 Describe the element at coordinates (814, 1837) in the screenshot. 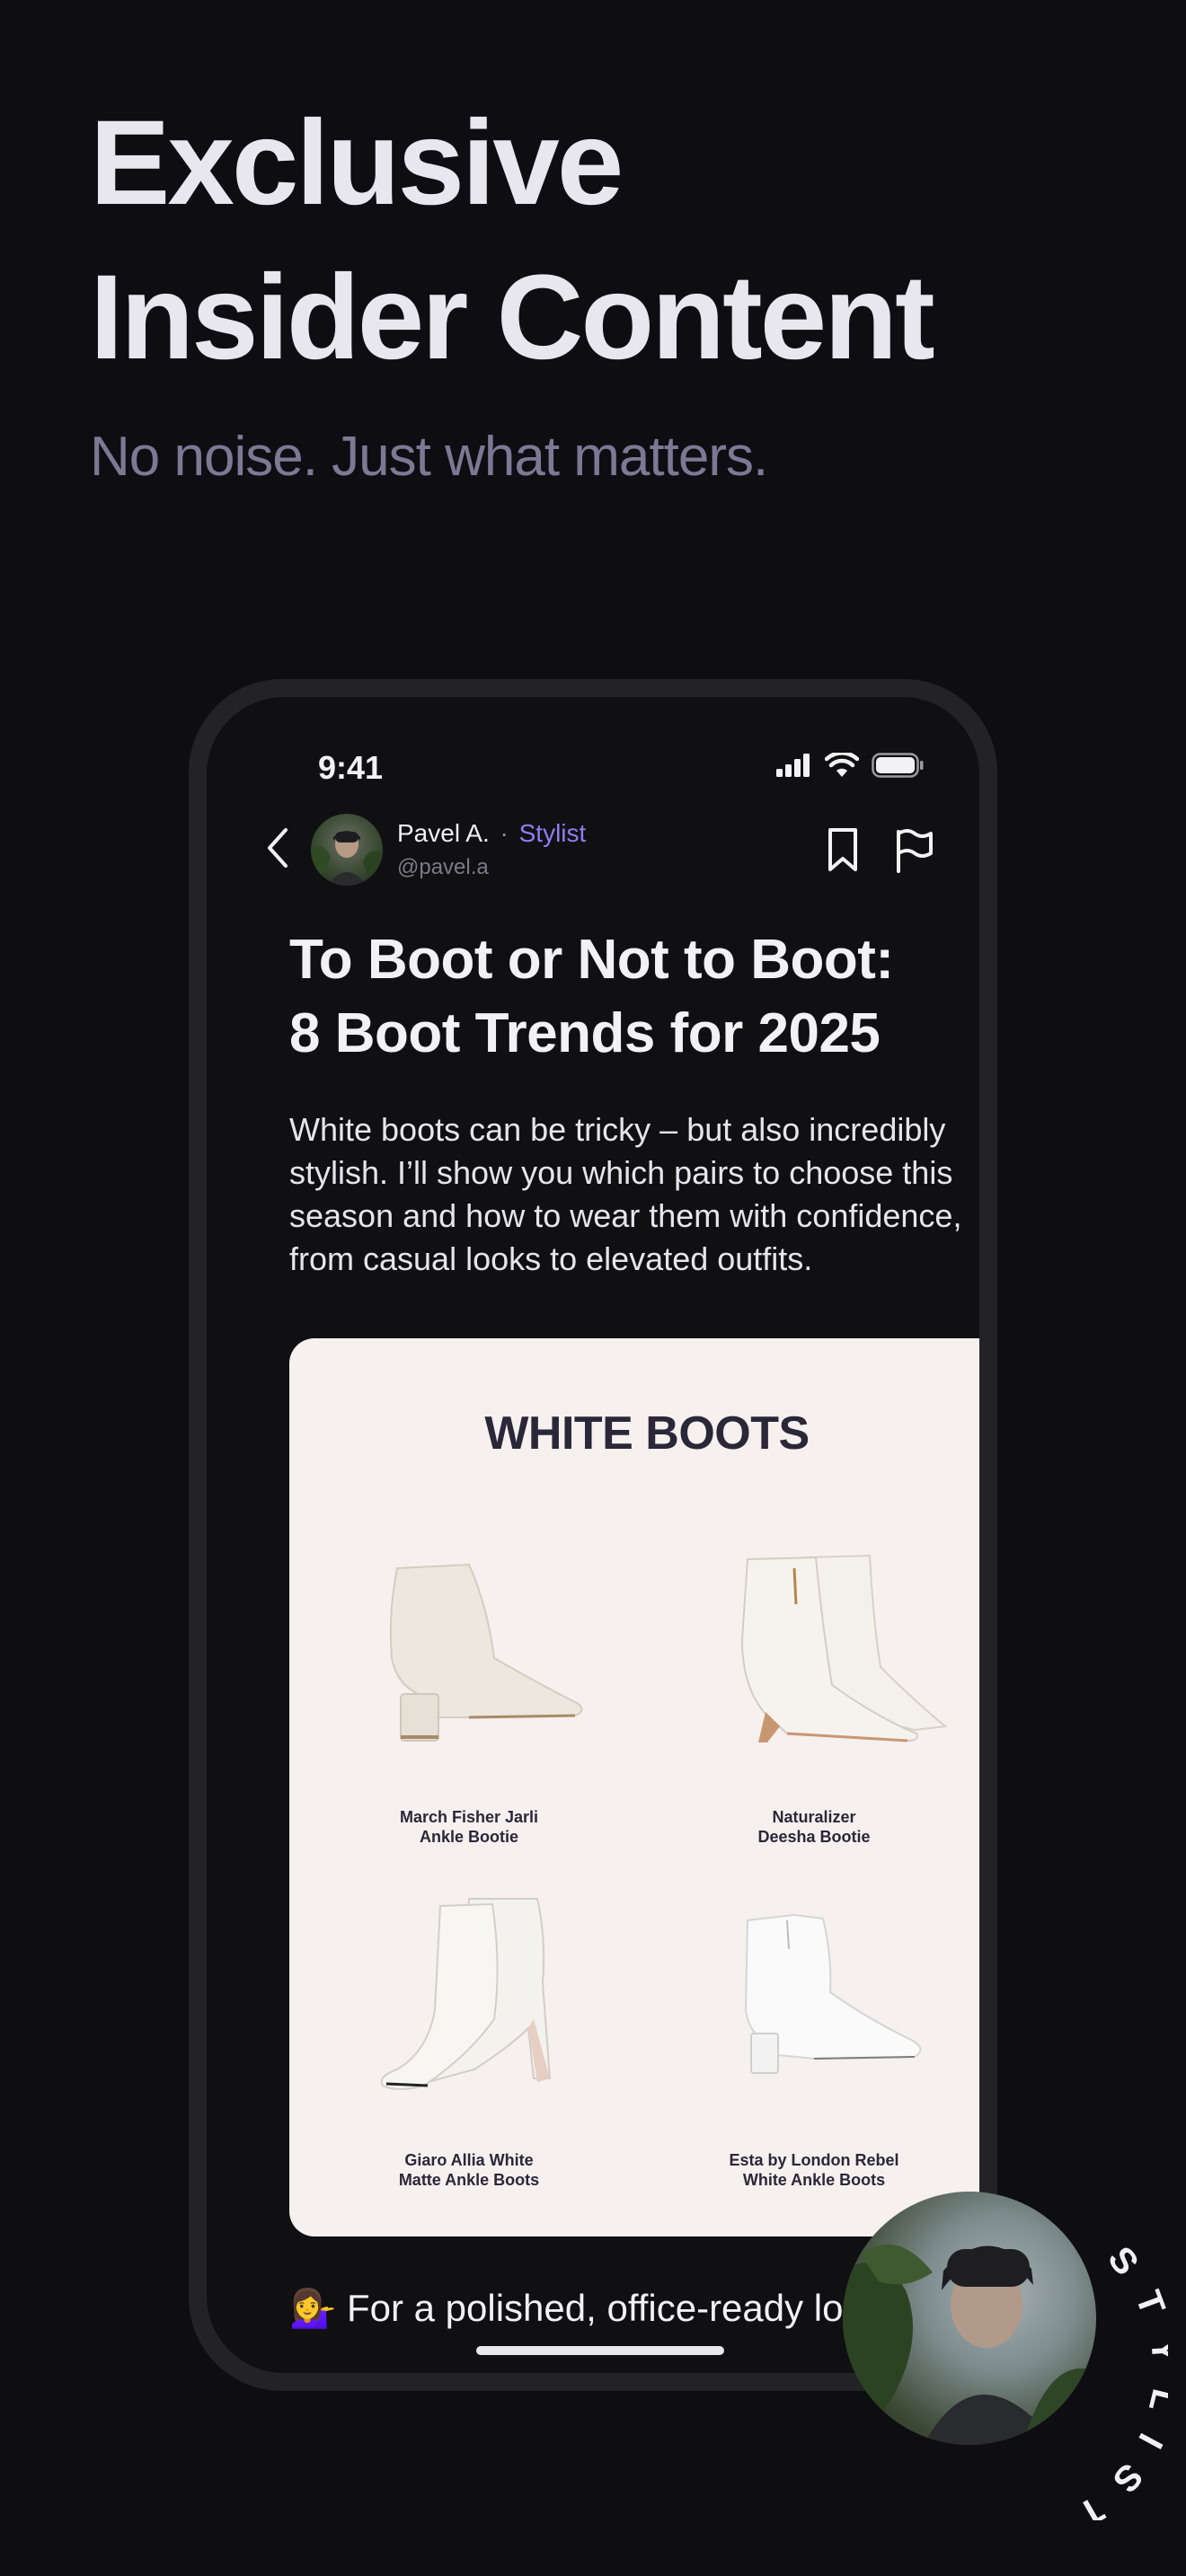

I see `boot-type-2: Deesha Bootie` at that location.